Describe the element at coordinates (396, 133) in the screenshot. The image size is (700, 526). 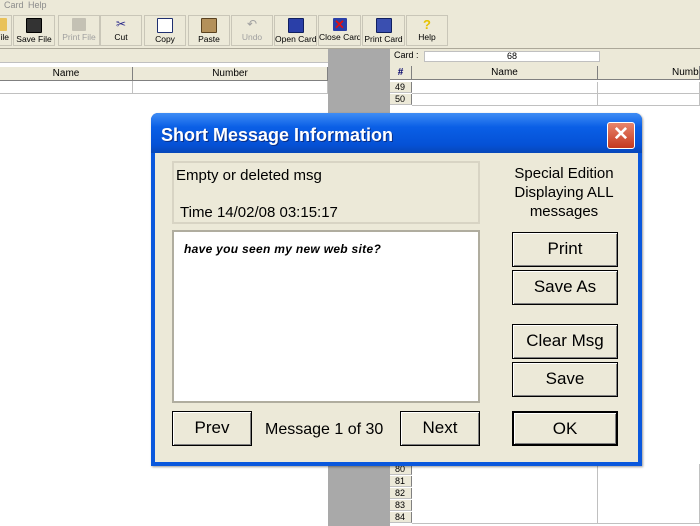
I see `dialog-titlebar: Short Message Information ✕` at that location.